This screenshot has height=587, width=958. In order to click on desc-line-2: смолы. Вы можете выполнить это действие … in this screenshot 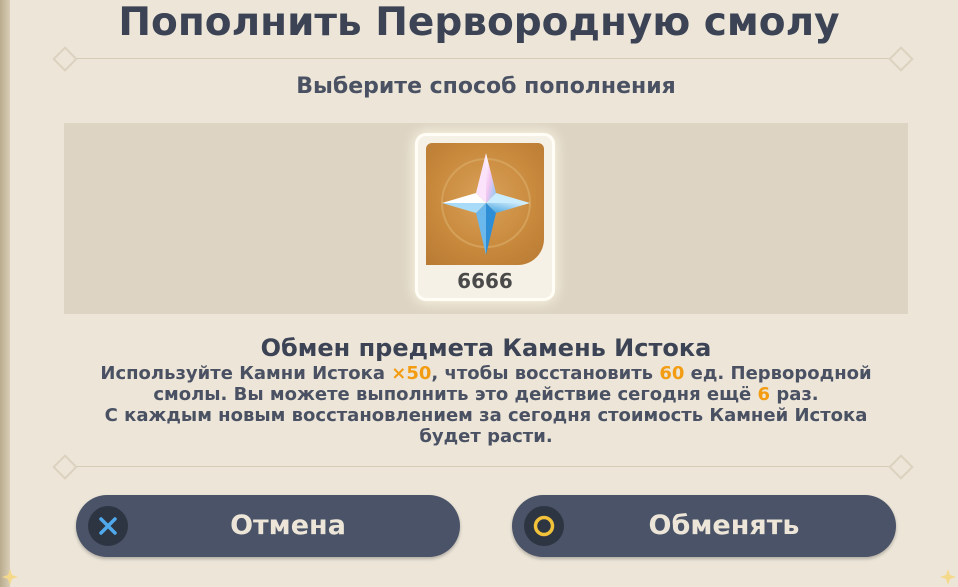, I will do `click(486, 394)`.